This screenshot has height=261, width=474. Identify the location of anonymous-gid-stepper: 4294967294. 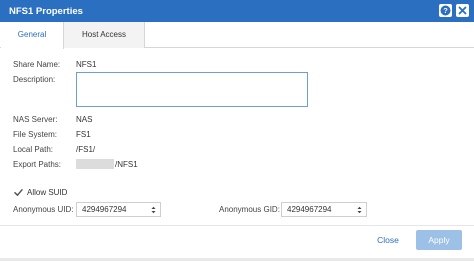
(324, 209).